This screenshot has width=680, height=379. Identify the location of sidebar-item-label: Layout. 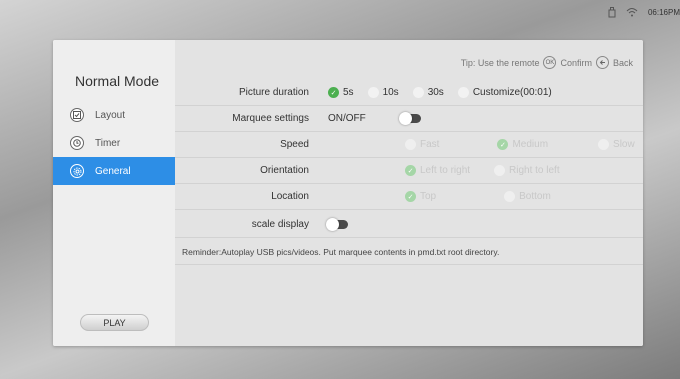
(110, 115).